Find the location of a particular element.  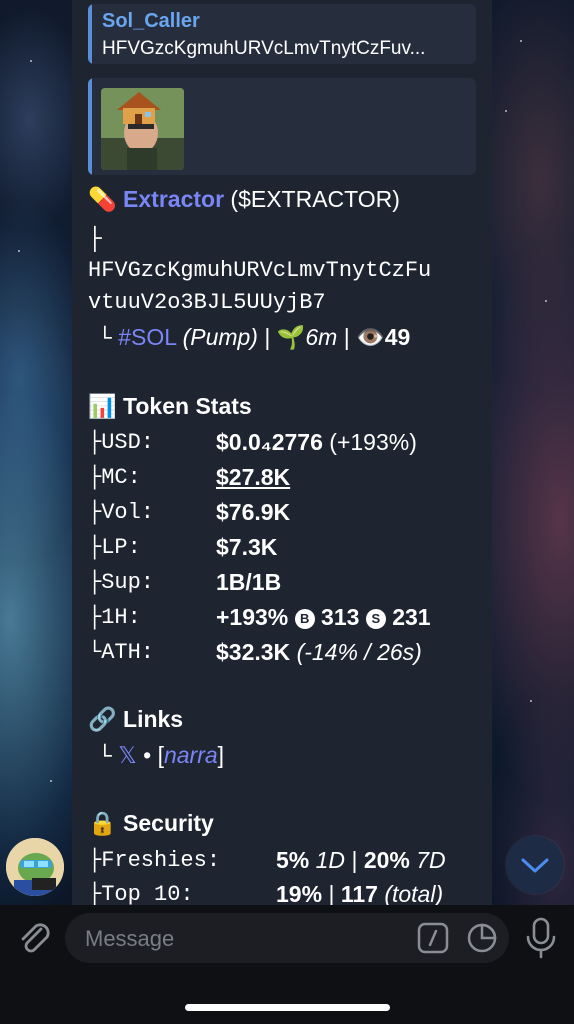

sprout-icon: 🌱 is located at coordinates (291, 337).